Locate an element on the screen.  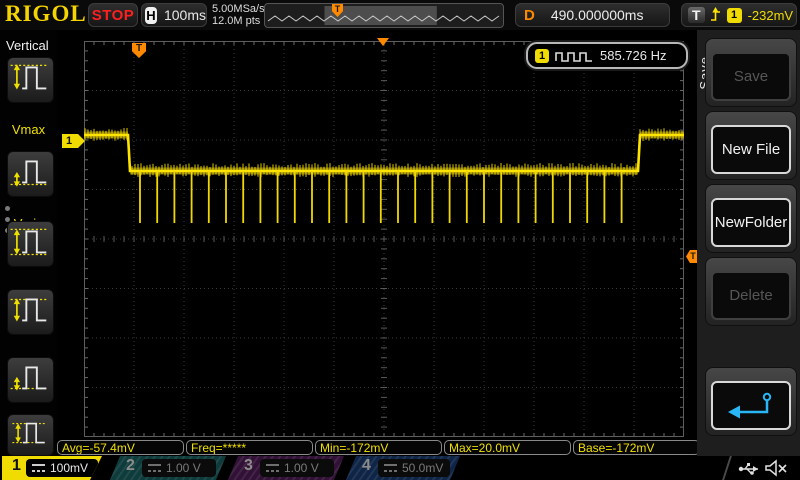
measurement-avg: Avg=-57.4mV is located at coordinates (120, 447).